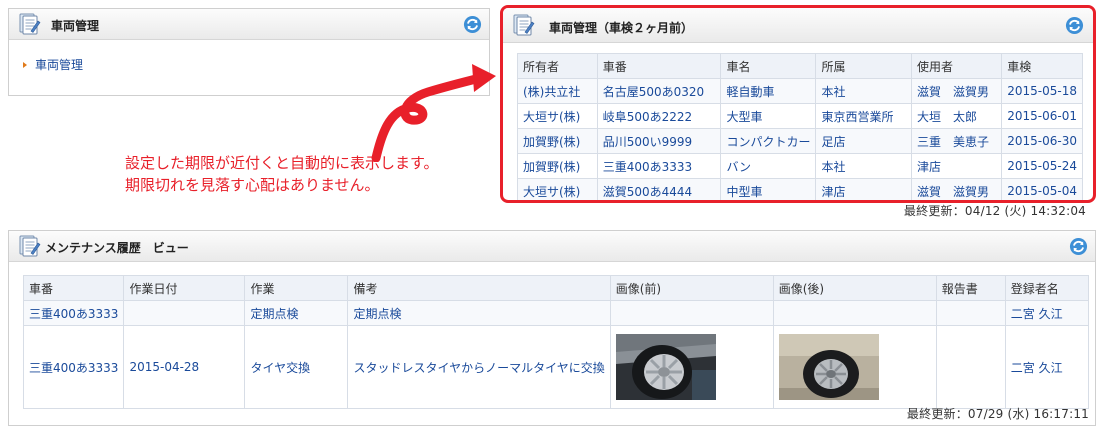 Image resolution: width=1100 pixels, height=430 pixels. Describe the element at coordinates (957, 141) in the screenshot. I see `cell-user: 三重 美恵子` at that location.